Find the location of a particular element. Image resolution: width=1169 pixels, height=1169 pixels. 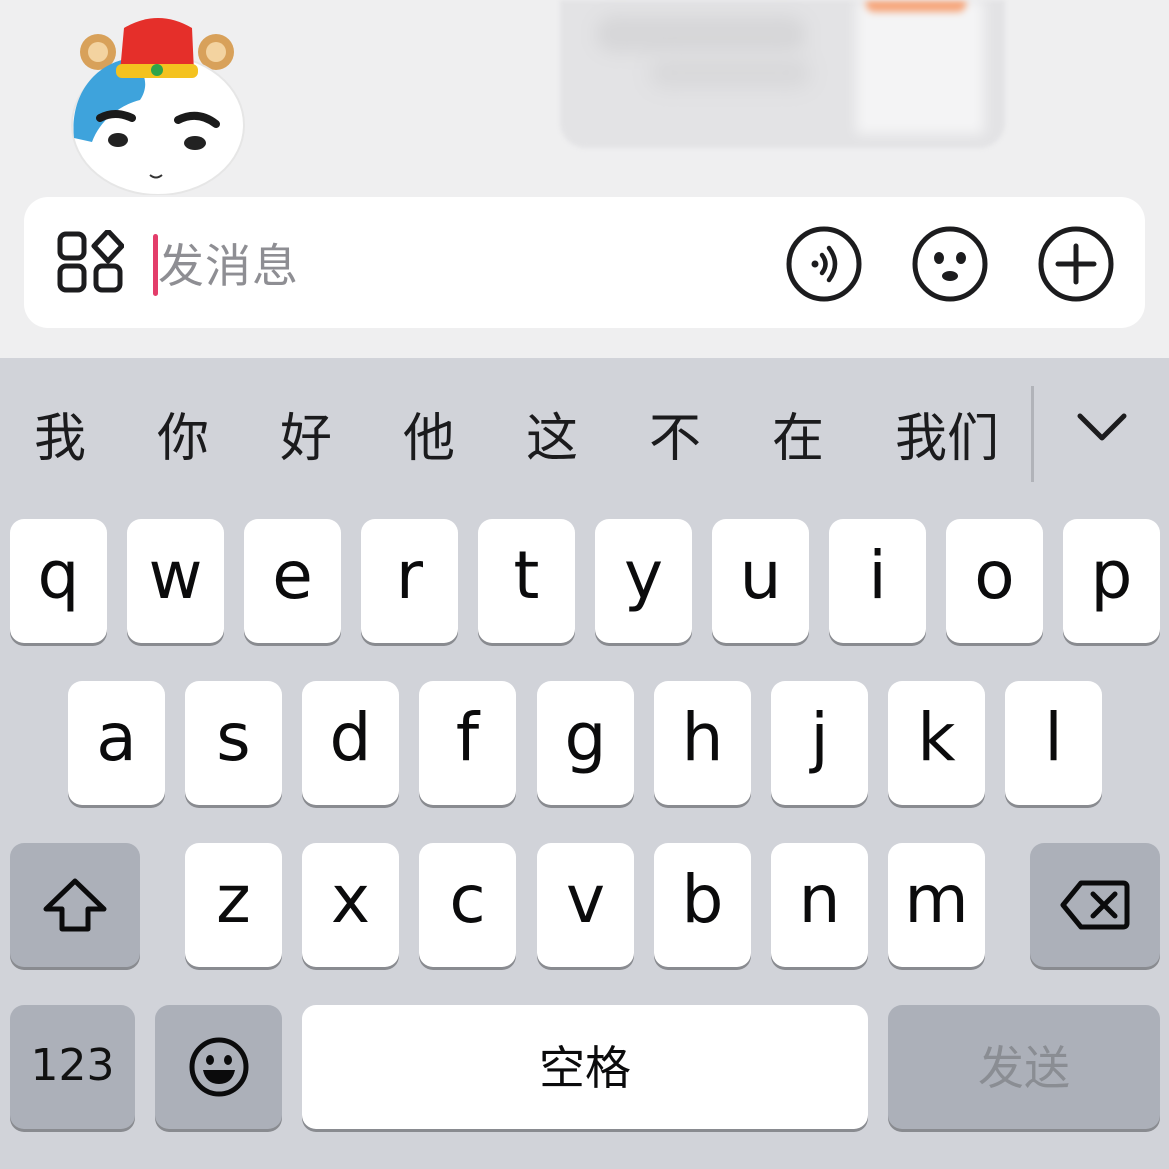

shift-key is located at coordinates (75, 905).